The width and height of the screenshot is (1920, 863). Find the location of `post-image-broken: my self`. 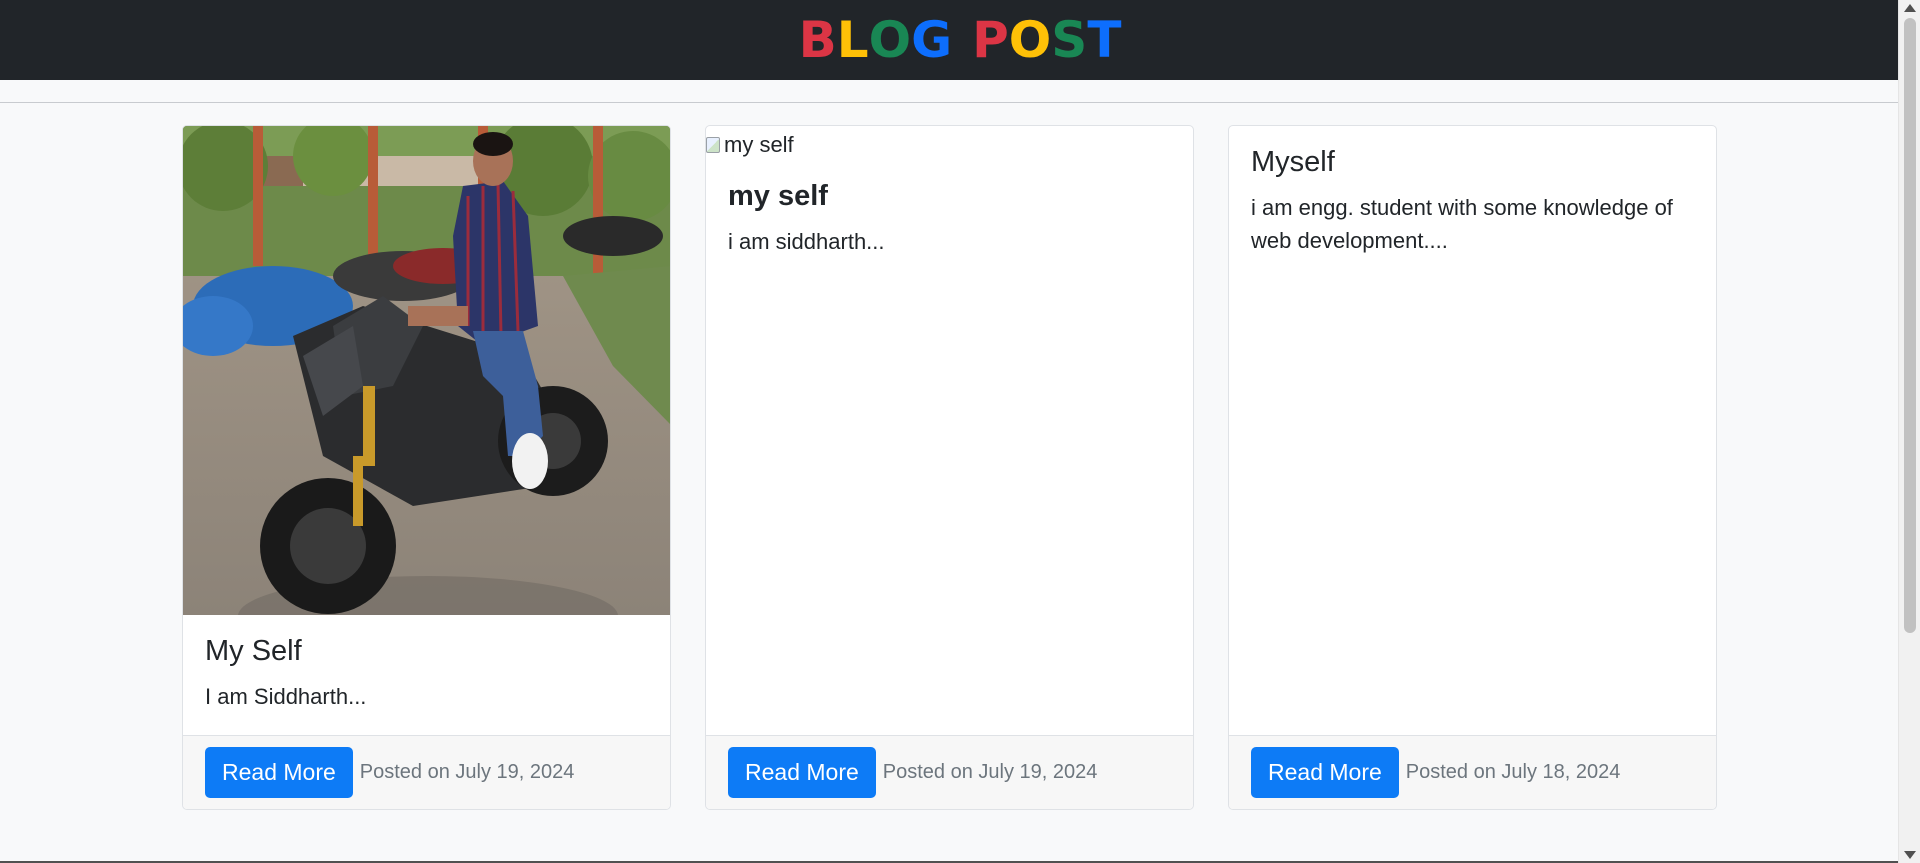

post-image-broken: my self is located at coordinates (949, 144).